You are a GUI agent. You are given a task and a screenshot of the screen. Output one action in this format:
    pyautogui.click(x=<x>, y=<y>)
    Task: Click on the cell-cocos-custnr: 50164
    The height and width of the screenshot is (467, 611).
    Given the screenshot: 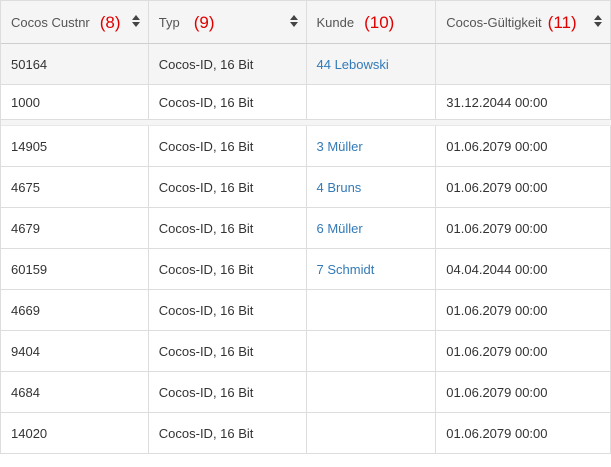 What is the action you would take?
    pyautogui.click(x=75, y=64)
    